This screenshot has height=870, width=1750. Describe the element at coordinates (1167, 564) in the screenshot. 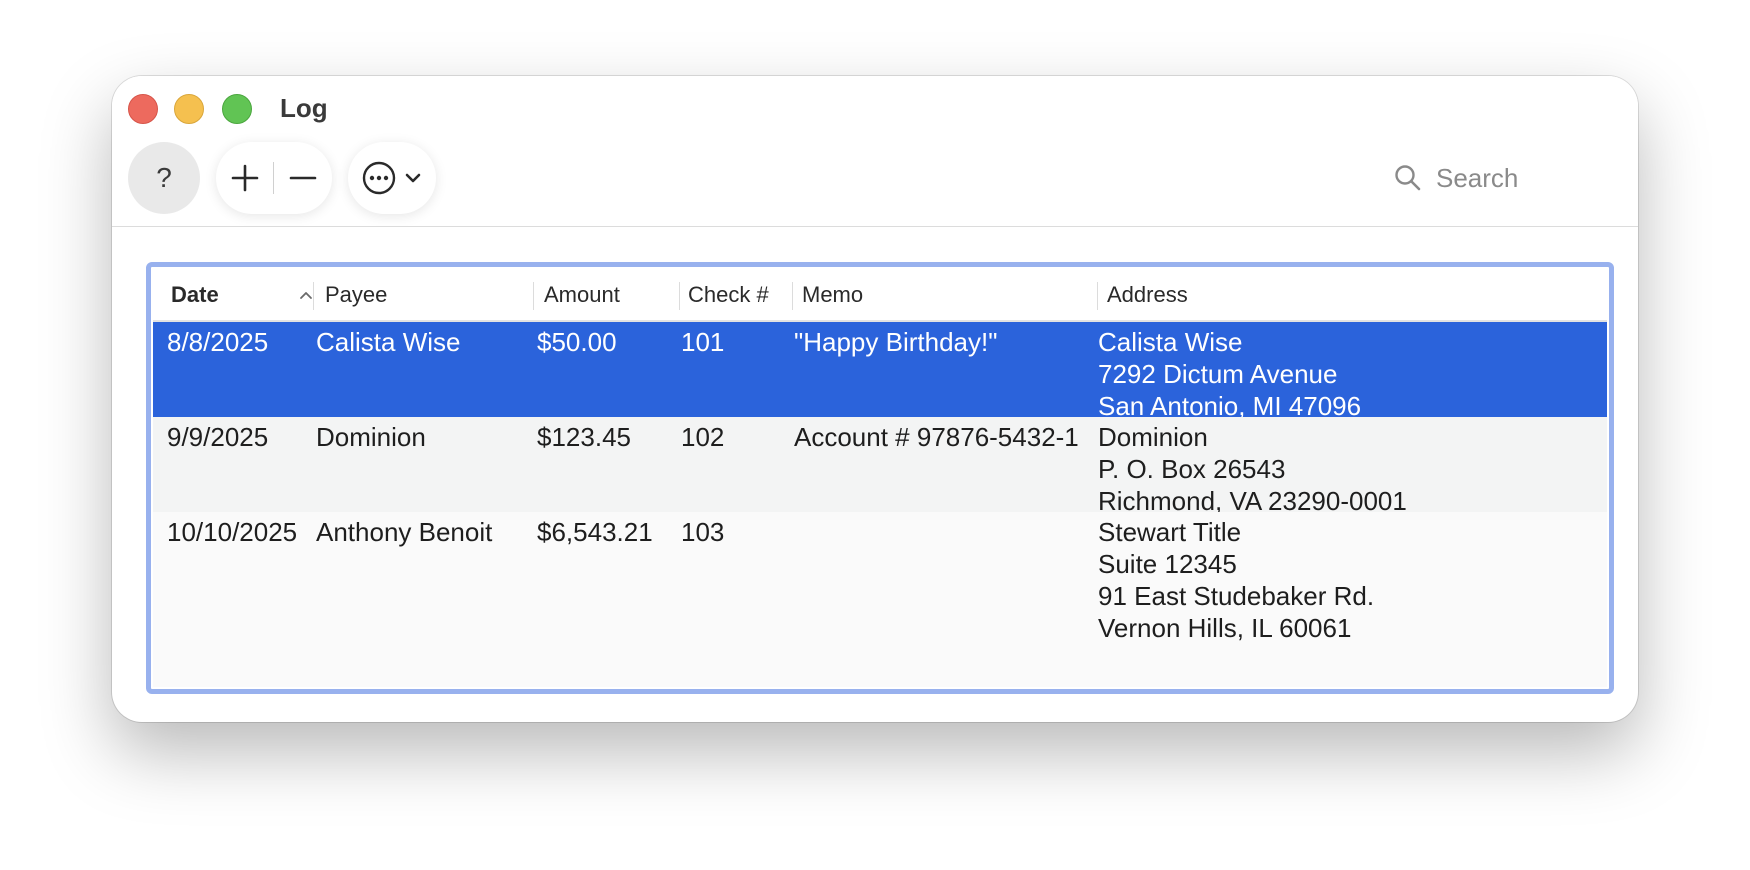

I see `address-line: Suite 12345` at that location.